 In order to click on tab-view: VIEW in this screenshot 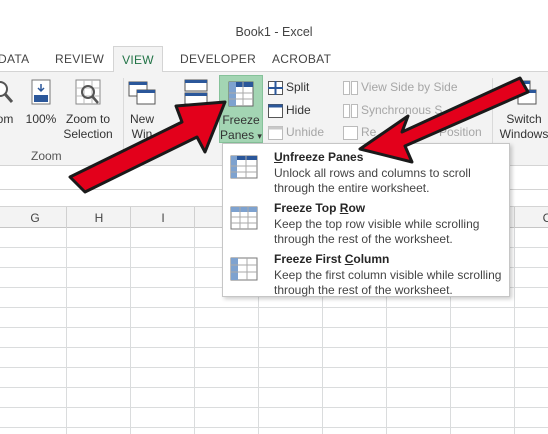, I will do `click(138, 59)`.